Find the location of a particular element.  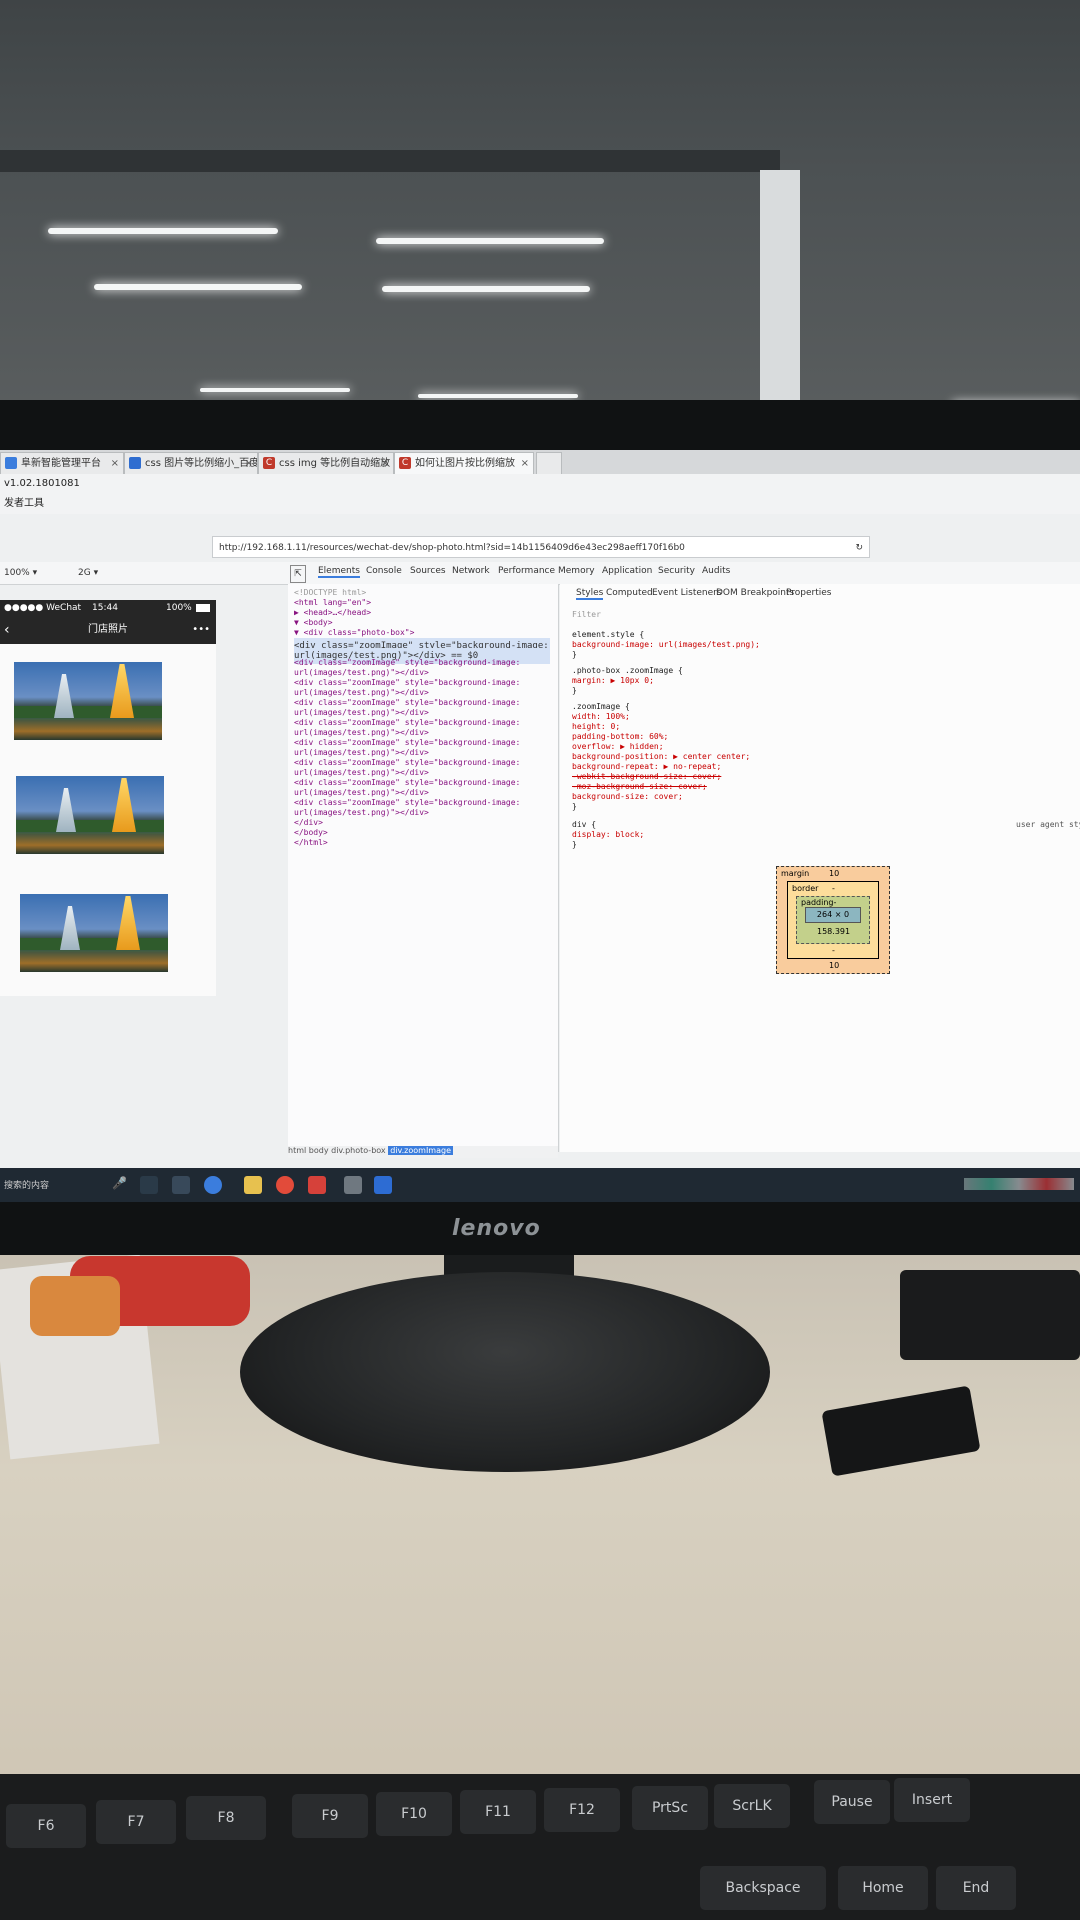

key-pause: Pause is located at coordinates (852, 1802).